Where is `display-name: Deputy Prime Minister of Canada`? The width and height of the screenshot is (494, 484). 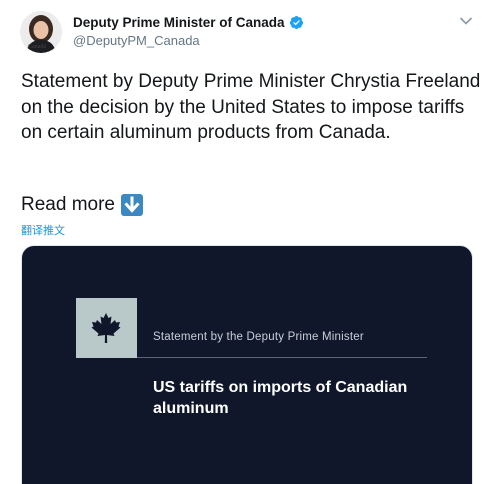
display-name: Deputy Prime Minister of Canada is located at coordinates (179, 22).